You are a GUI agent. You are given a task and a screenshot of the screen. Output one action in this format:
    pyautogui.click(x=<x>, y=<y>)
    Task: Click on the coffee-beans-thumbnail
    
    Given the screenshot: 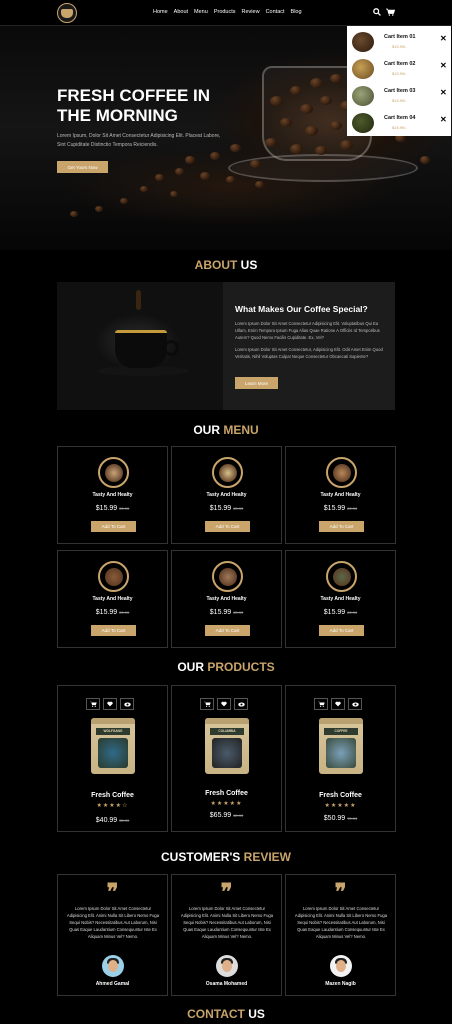 What is the action you would take?
    pyautogui.click(x=363, y=96)
    